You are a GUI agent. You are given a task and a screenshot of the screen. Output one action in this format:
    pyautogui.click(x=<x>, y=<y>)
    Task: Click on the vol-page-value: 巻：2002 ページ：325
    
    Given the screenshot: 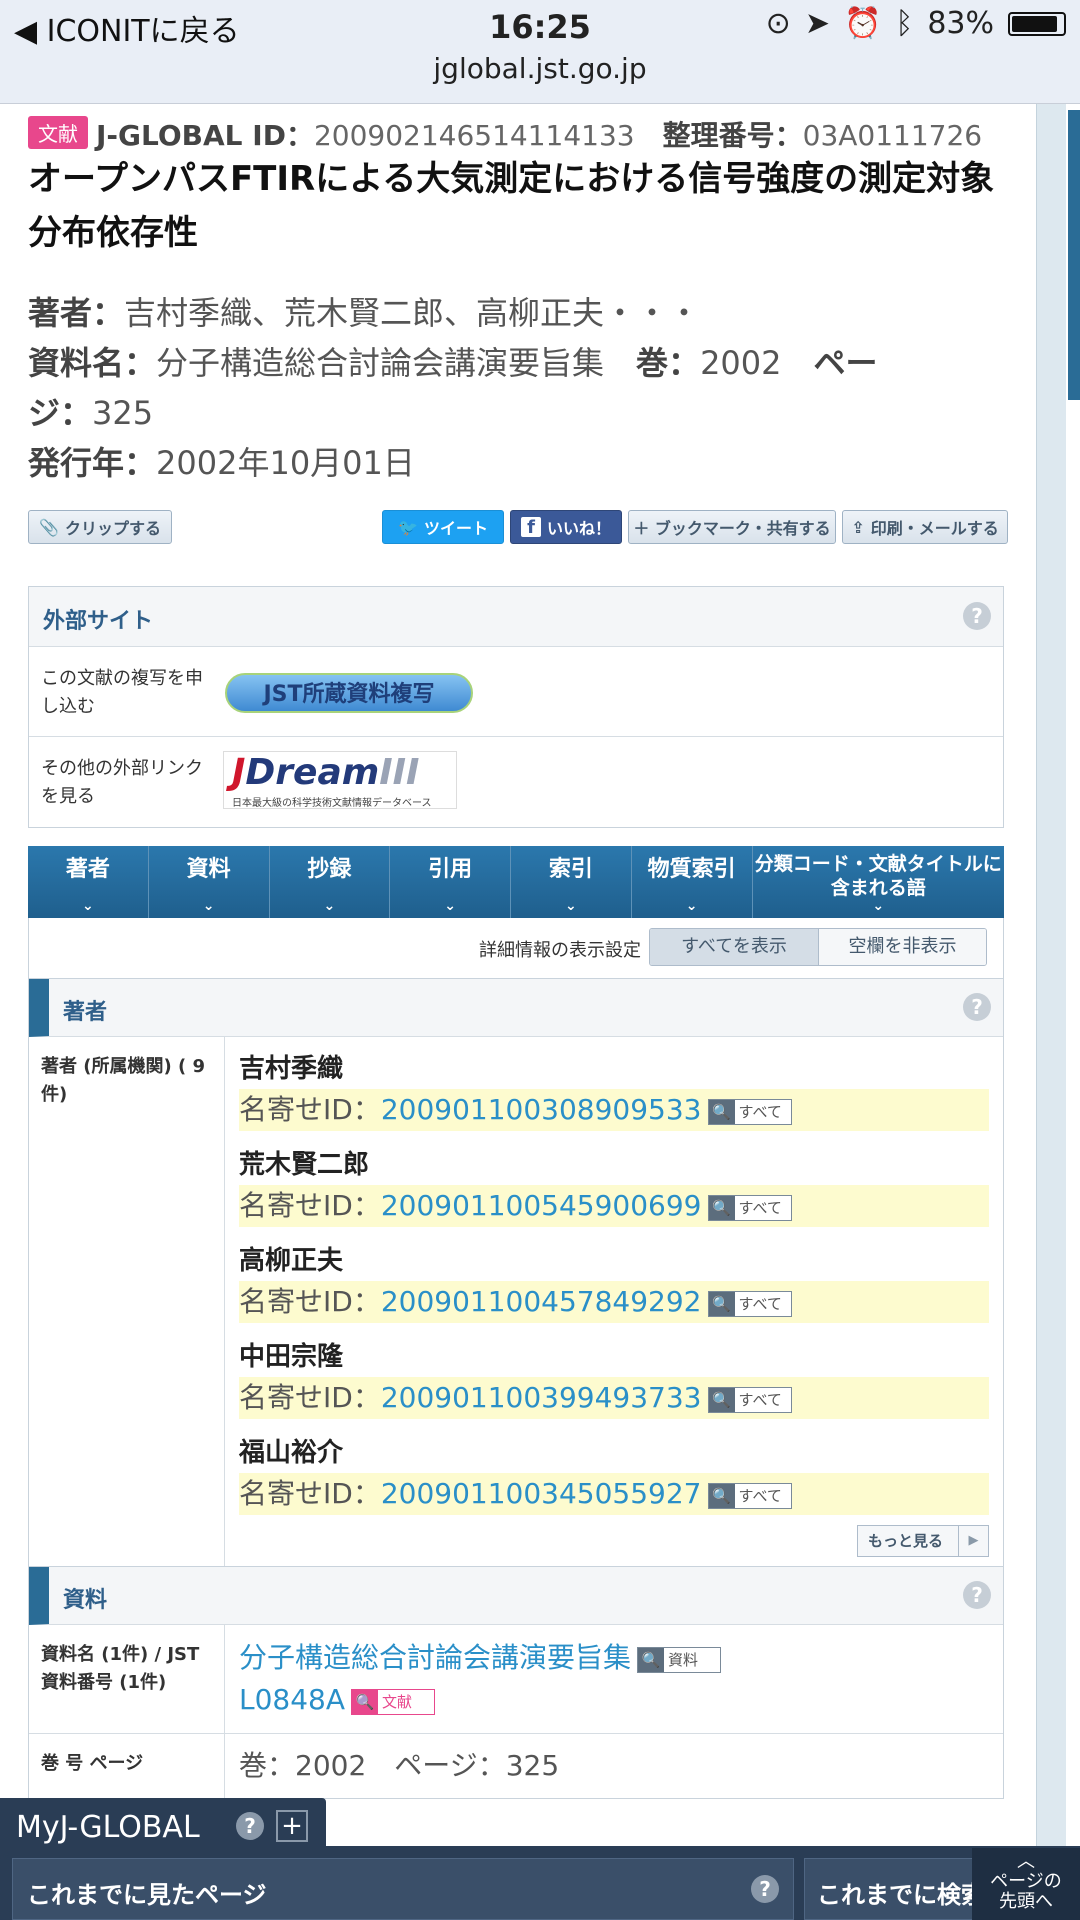 What is the action you would take?
    pyautogui.click(x=614, y=1766)
    